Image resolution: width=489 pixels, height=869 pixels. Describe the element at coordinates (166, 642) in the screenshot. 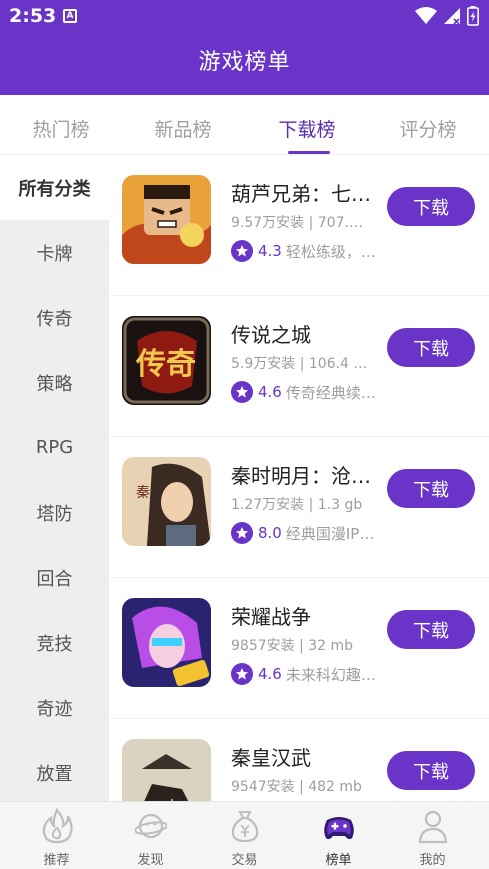

I see `game-icon-glory-war` at that location.